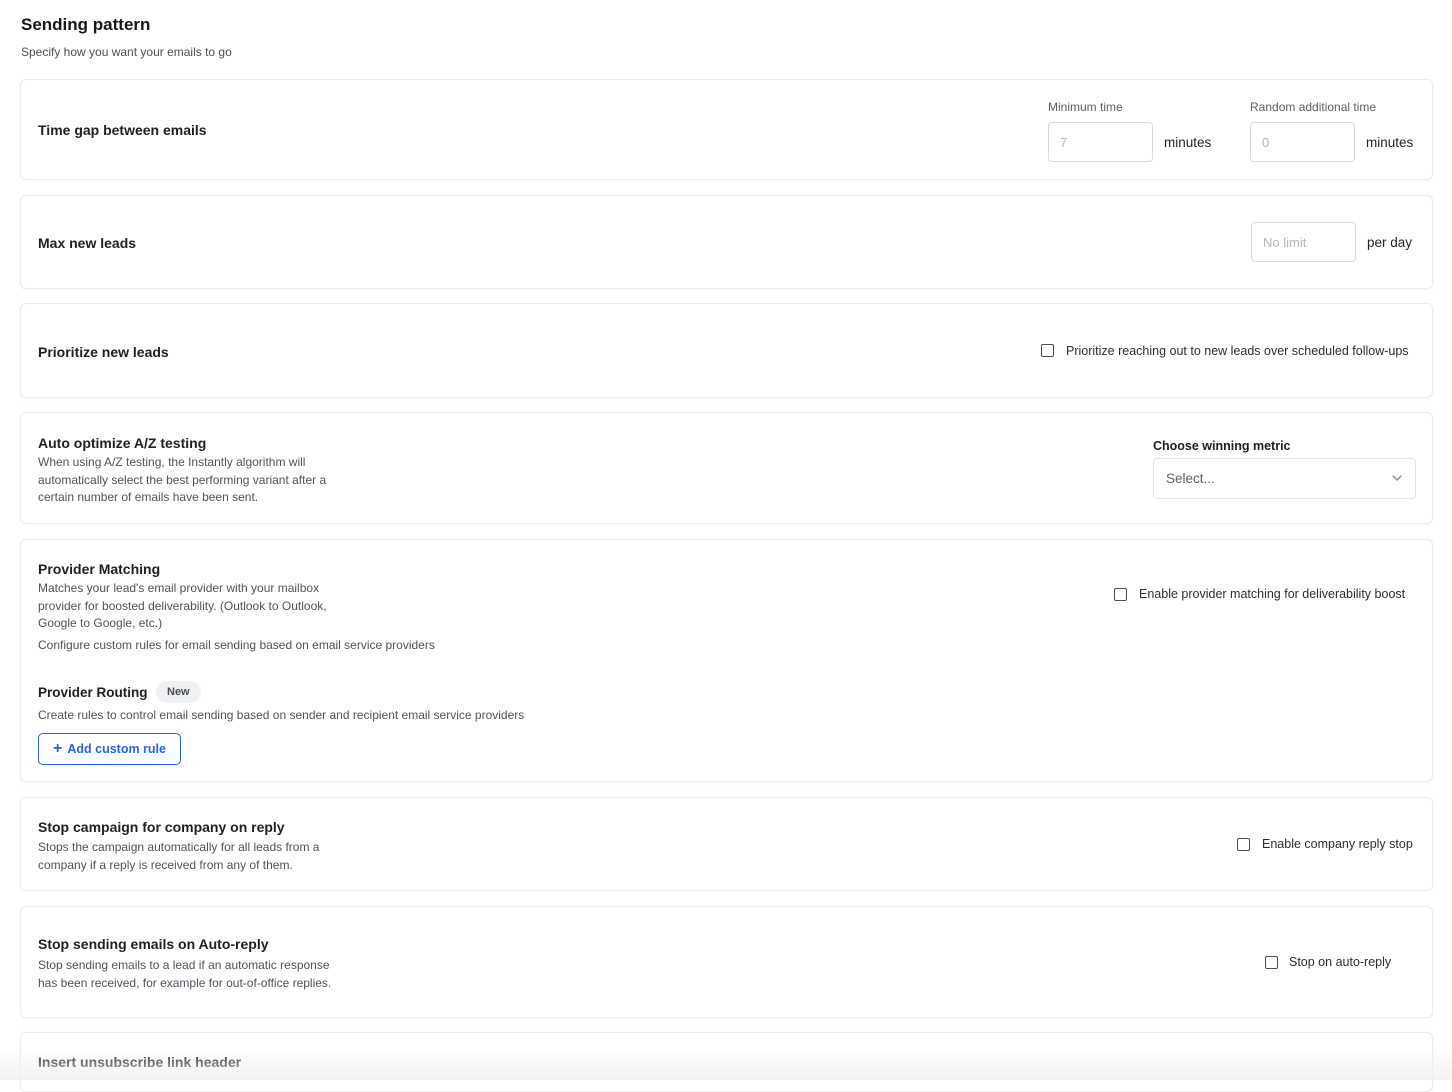  I want to click on chevron-down-icon, so click(1397, 478).